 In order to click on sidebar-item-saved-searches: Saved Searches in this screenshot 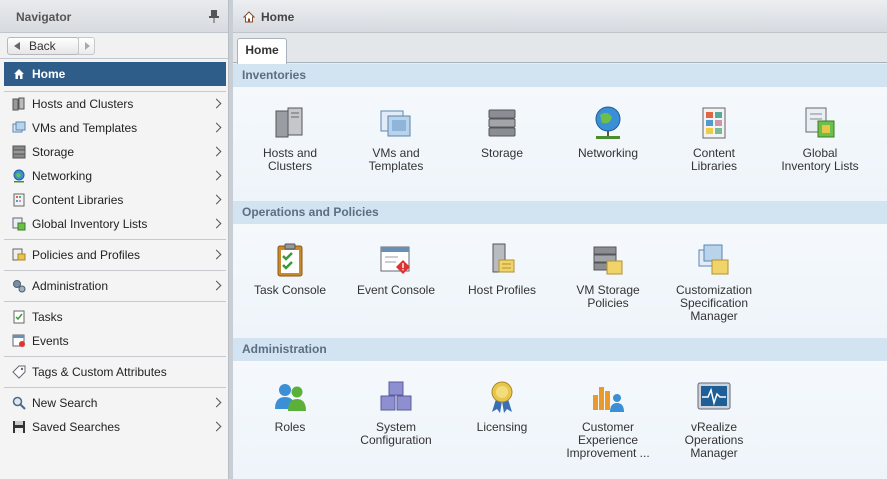, I will do `click(115, 427)`.